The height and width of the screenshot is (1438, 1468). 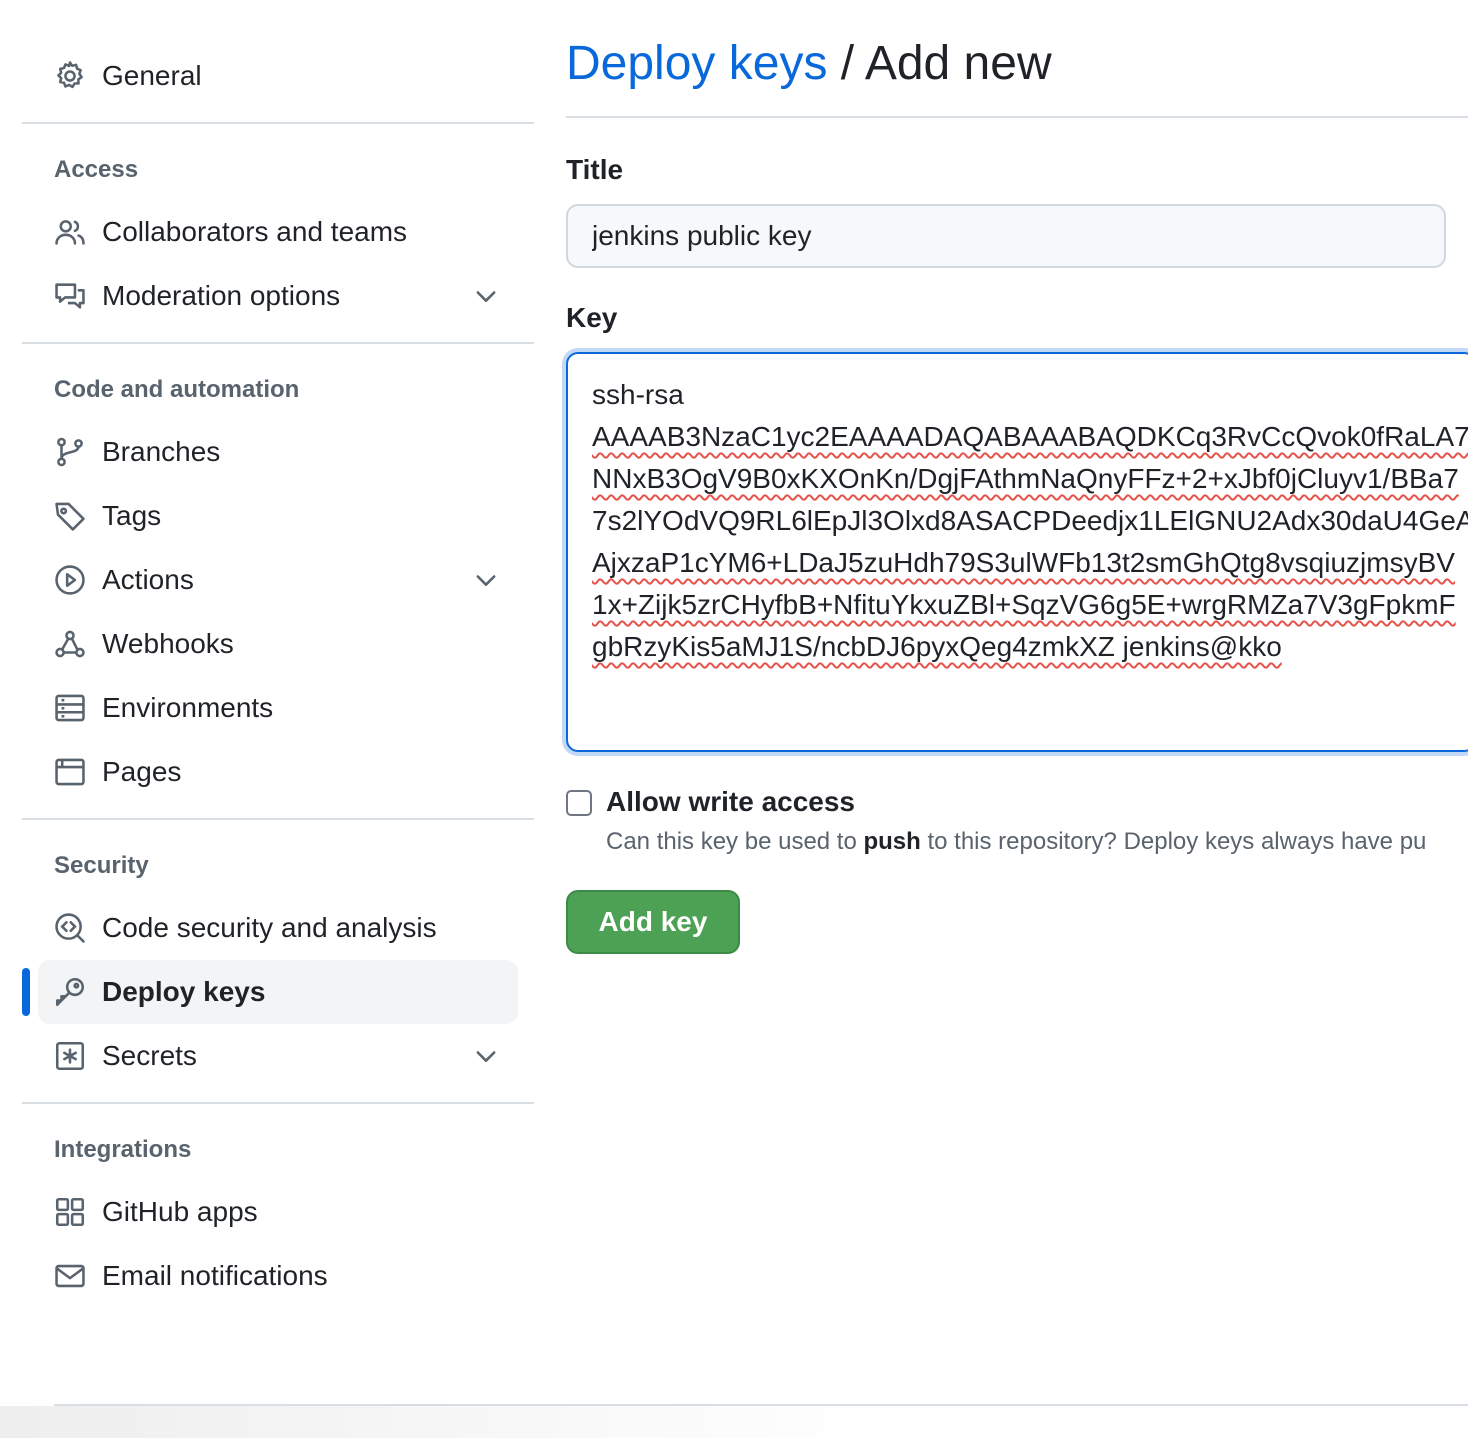 What do you see at coordinates (70, 708) in the screenshot?
I see `server-icon` at bounding box center [70, 708].